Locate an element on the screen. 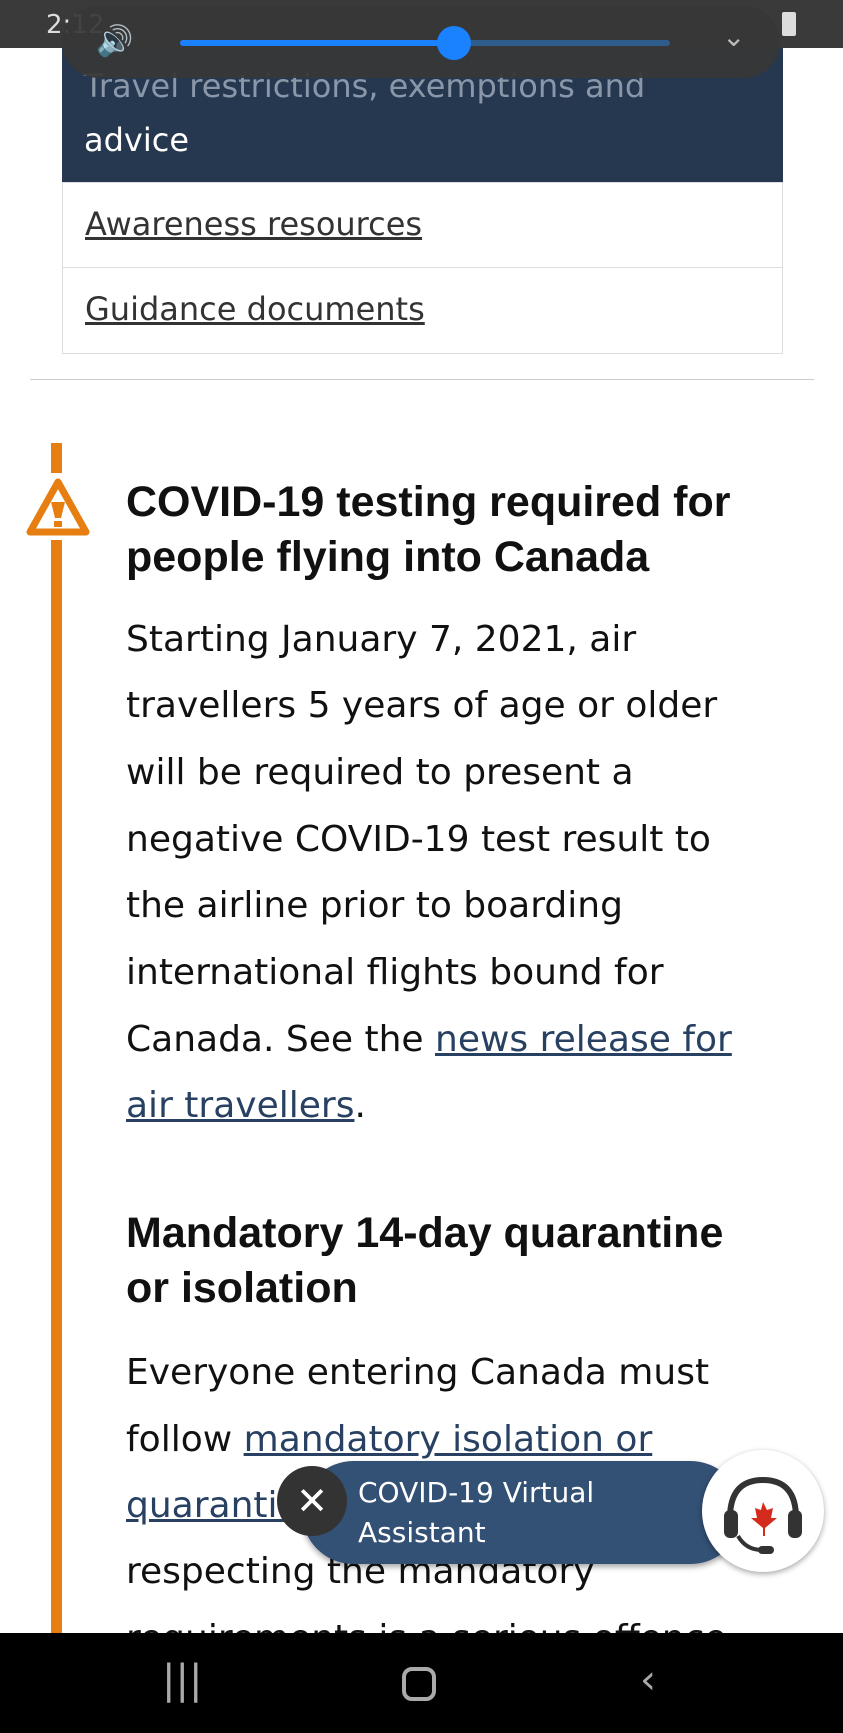 This screenshot has width=843, height=1733. text: Canada. See the is located at coordinates (280, 1039).